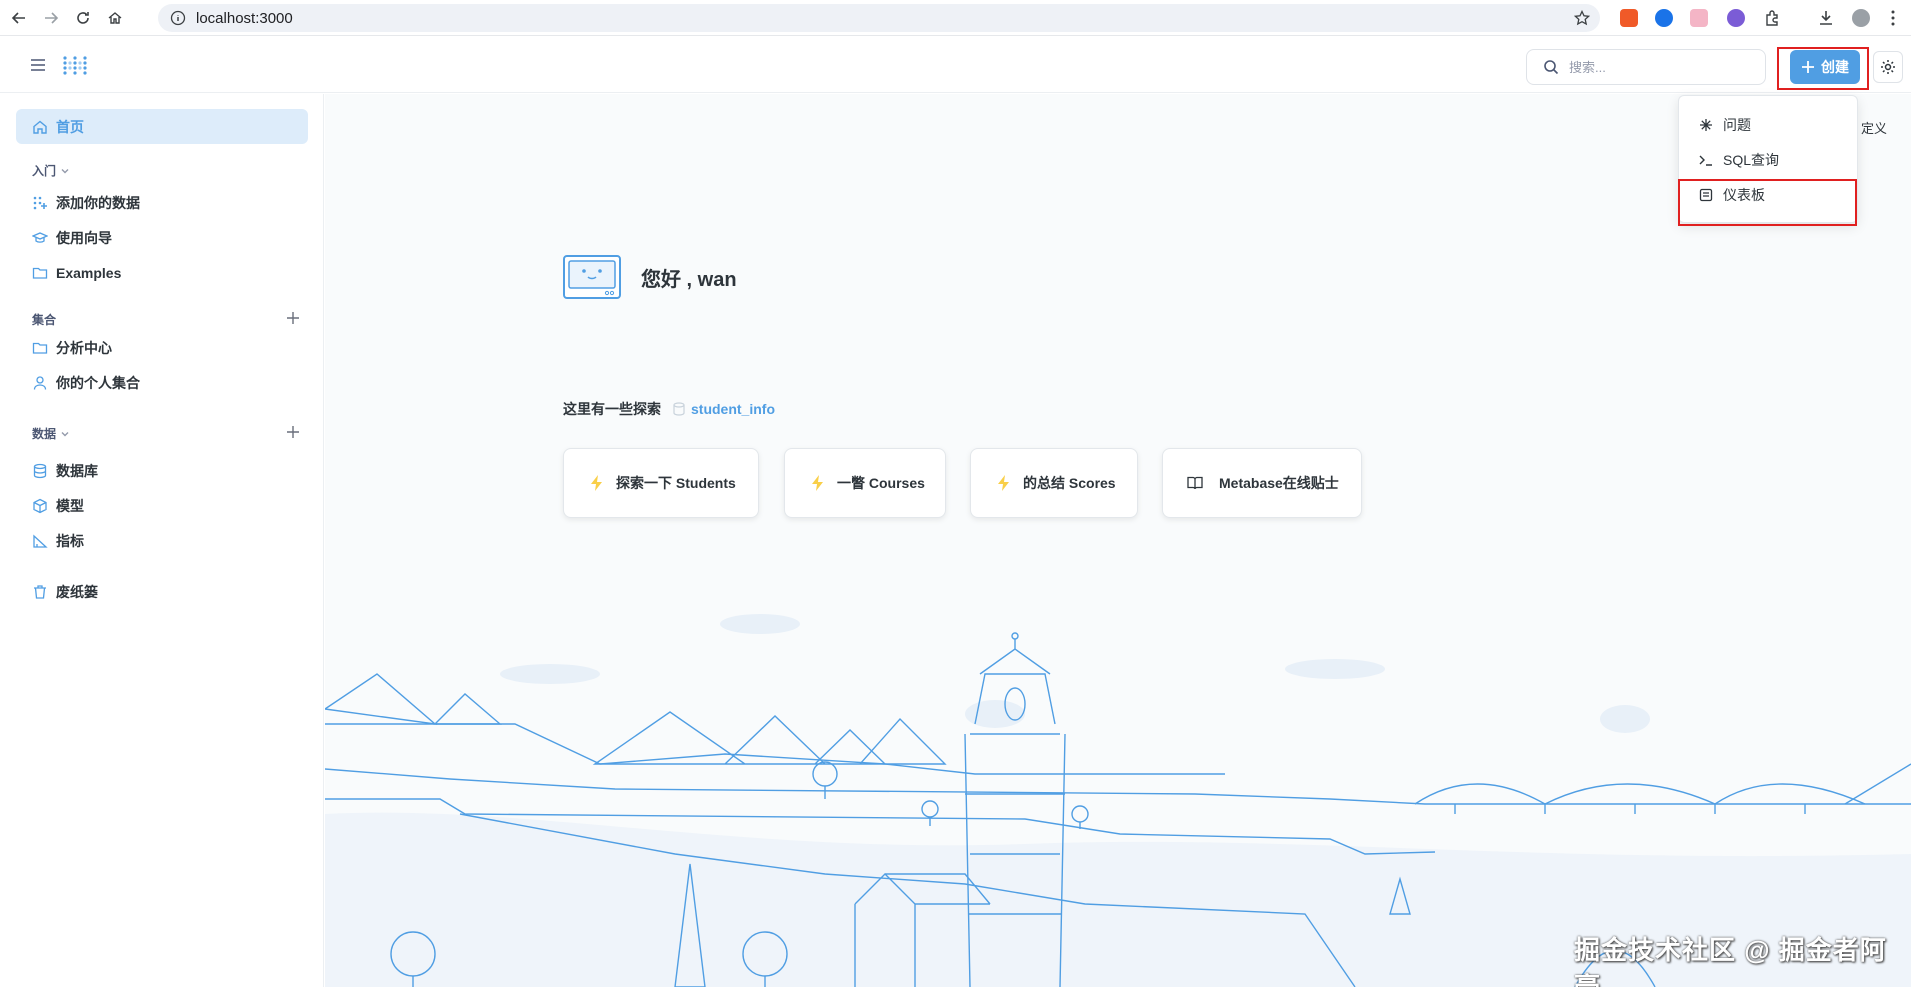 Image resolution: width=1911 pixels, height=987 pixels. What do you see at coordinates (40, 382) in the screenshot?
I see `person-icon` at bounding box center [40, 382].